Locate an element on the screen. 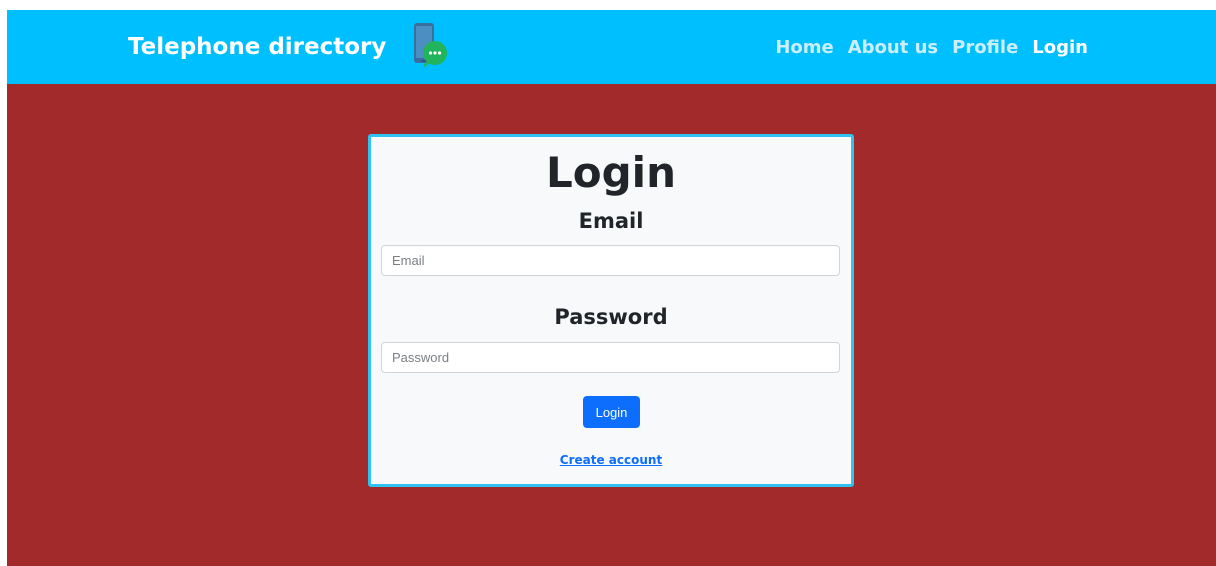 Image resolution: width=1216 pixels, height=566 pixels. nav-login-link: Login is located at coordinates (1060, 48).